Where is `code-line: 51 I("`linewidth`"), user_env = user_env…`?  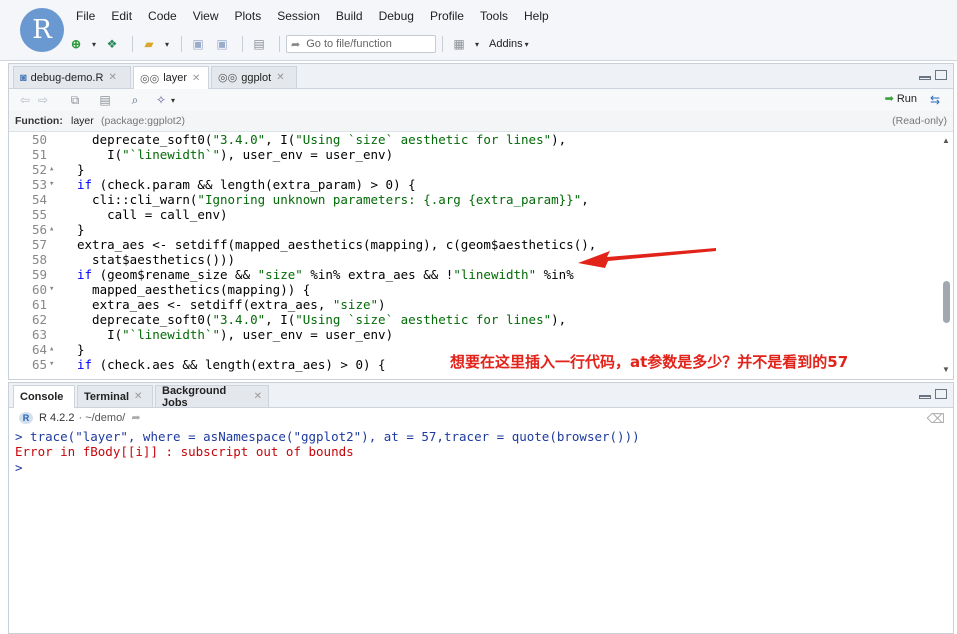
code-line: 51 I("`linewidth`"), user_env = user_env… is located at coordinates (474, 154).